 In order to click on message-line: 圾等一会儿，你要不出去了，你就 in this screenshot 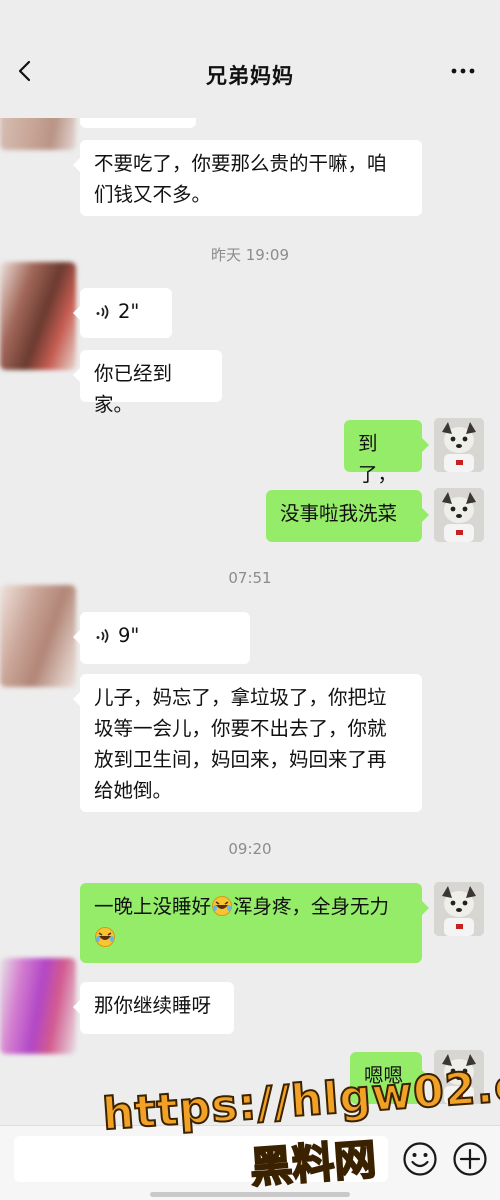, I will do `click(240, 728)`.